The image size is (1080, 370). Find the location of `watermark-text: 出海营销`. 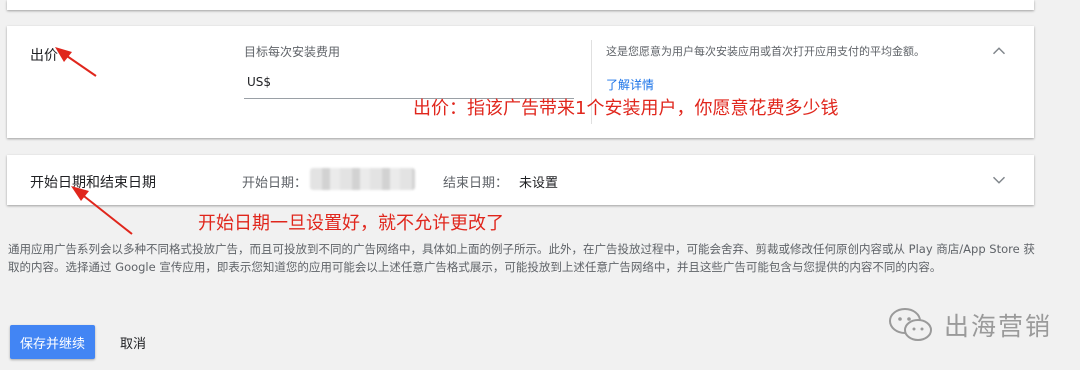

watermark-text: 出海营销 is located at coordinates (998, 326).